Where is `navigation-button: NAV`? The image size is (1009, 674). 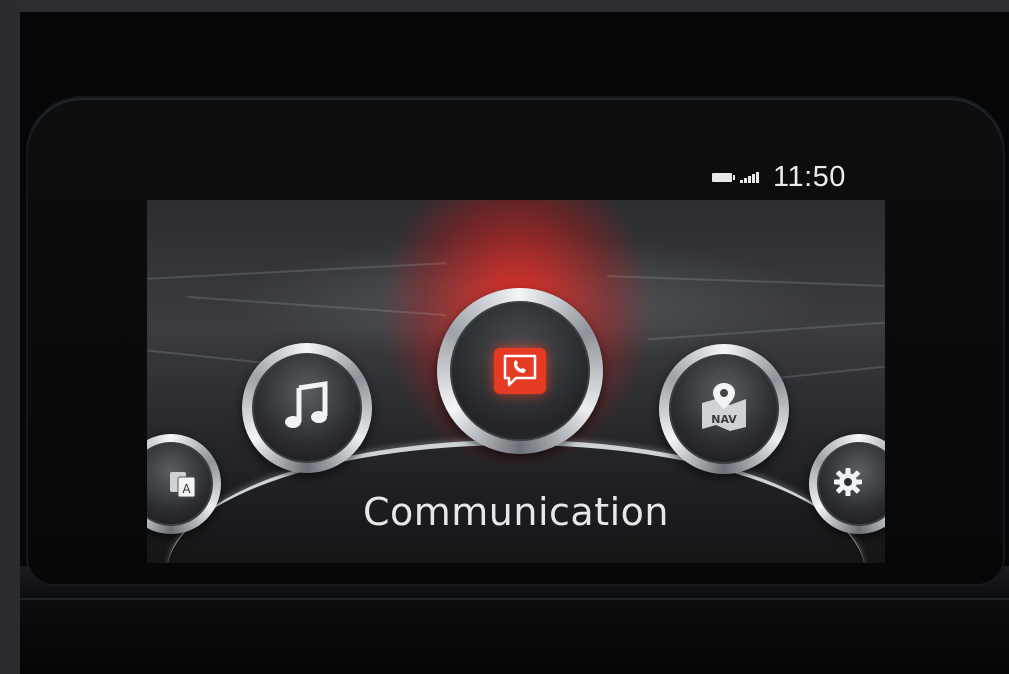
navigation-button: NAV is located at coordinates (724, 409).